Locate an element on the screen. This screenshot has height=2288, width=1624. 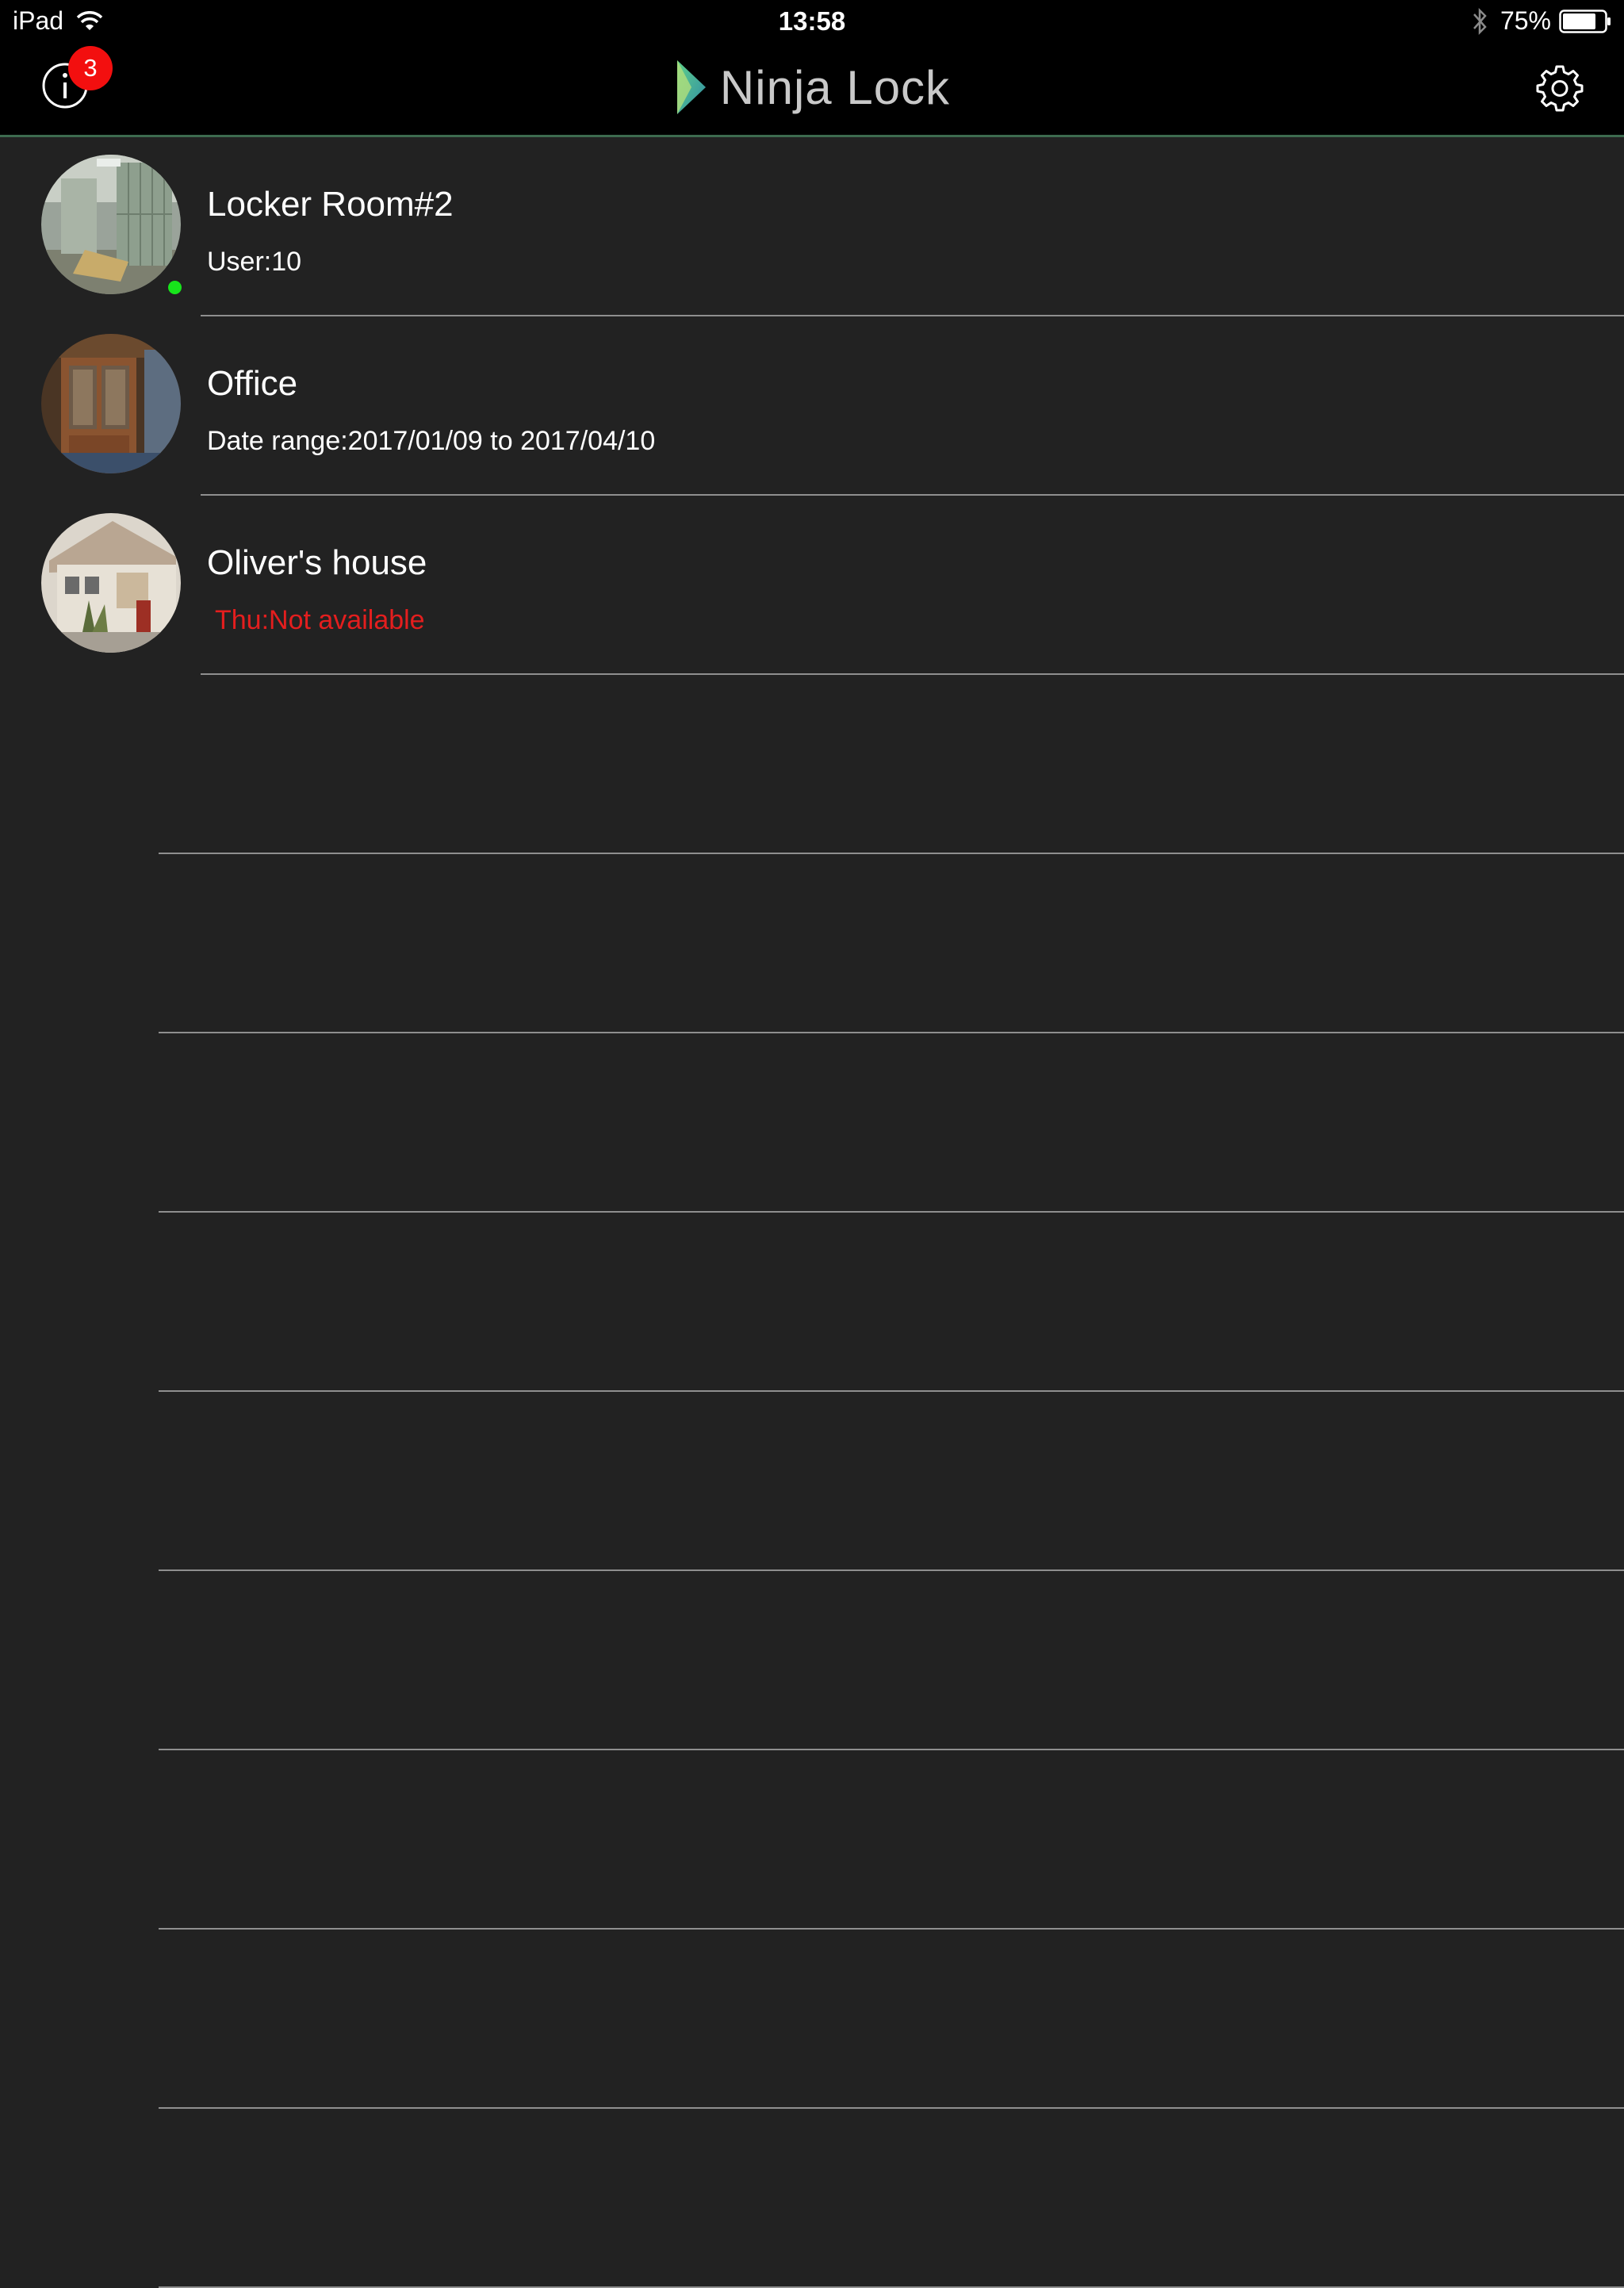
battery-percentage: 75% is located at coordinates (1525, 20).